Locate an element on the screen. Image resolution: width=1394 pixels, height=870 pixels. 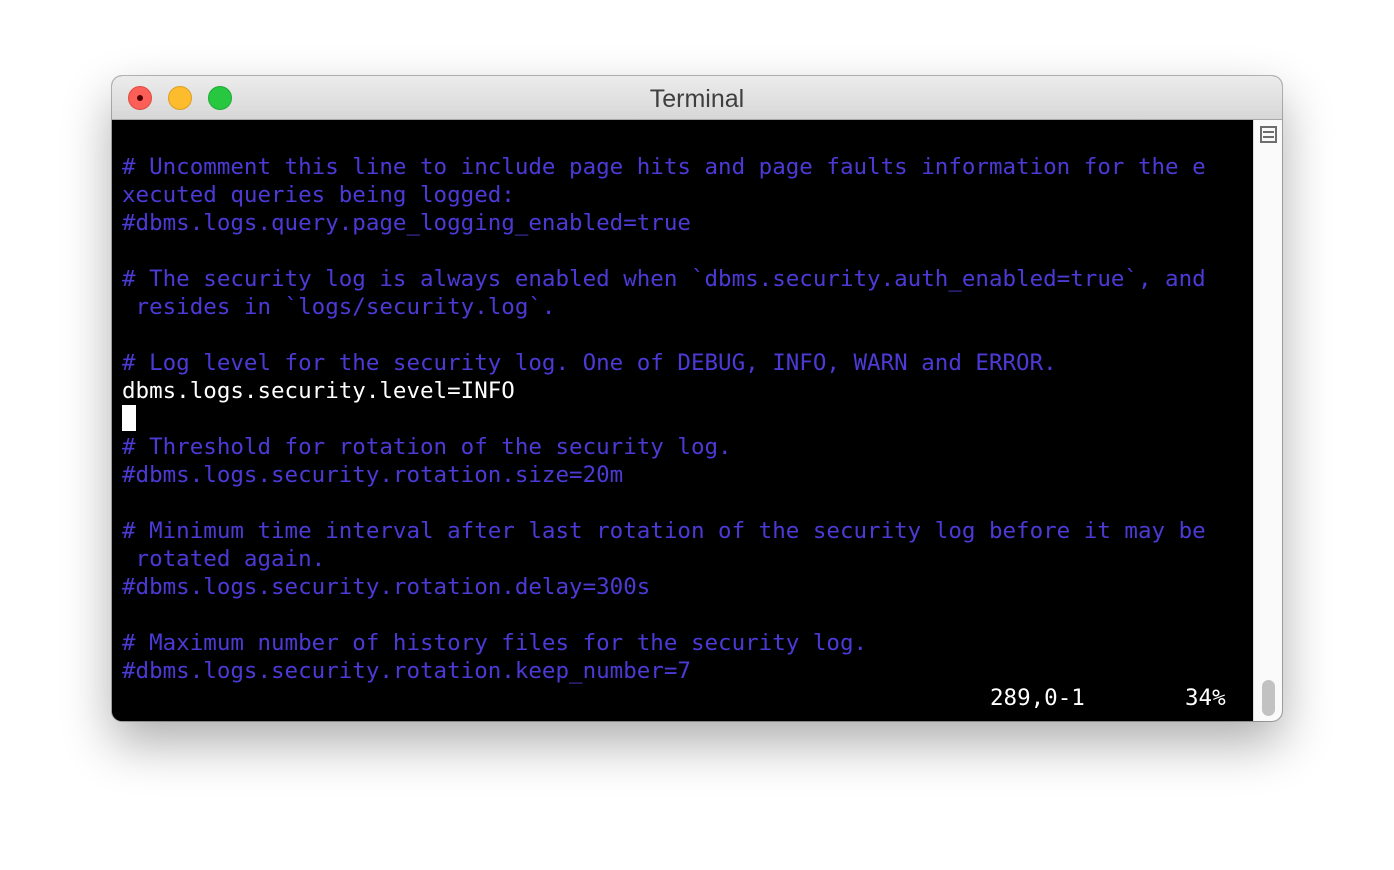
editor-line: rotated again. is located at coordinates (224, 559).